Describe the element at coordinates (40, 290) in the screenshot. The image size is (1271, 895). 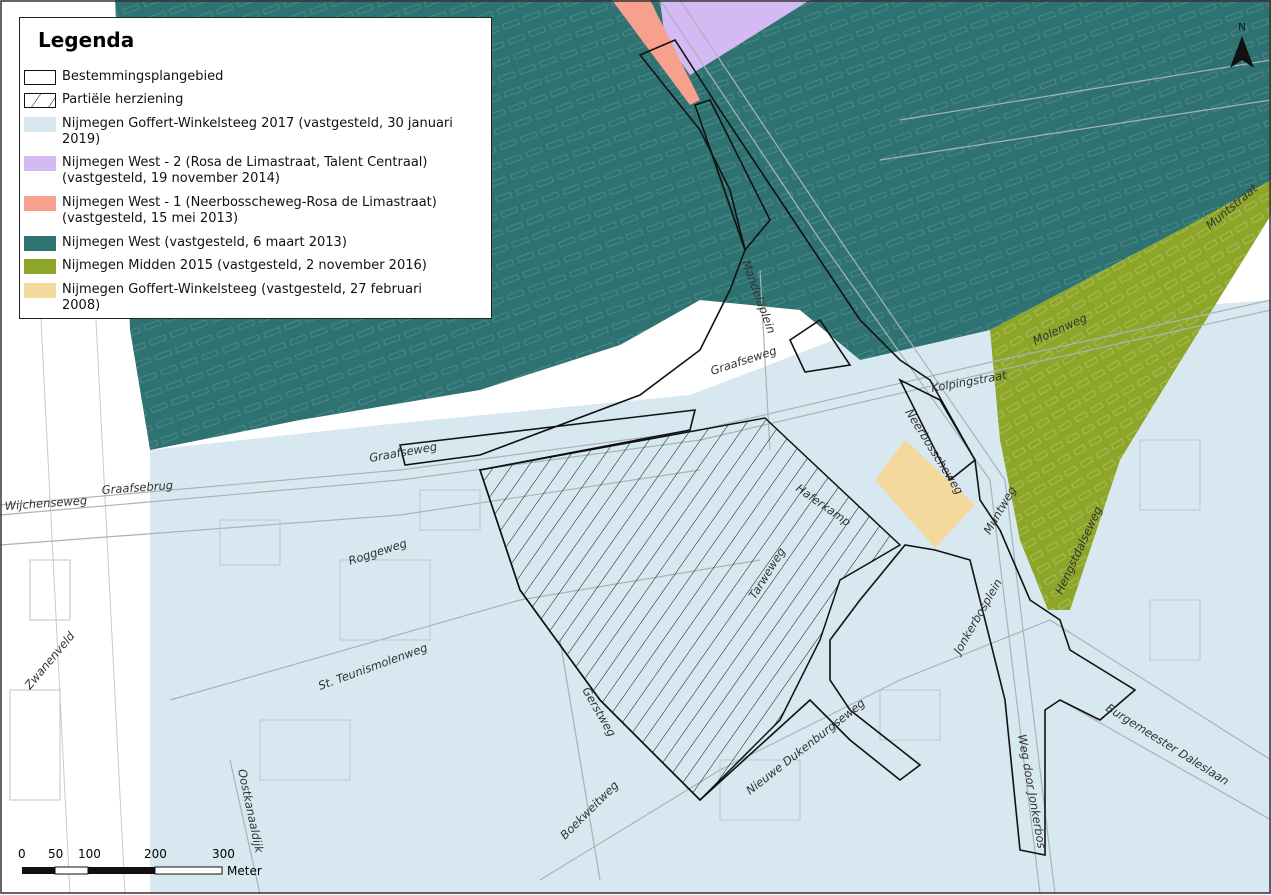
I see `legend-swatch-goffert-2008` at that location.